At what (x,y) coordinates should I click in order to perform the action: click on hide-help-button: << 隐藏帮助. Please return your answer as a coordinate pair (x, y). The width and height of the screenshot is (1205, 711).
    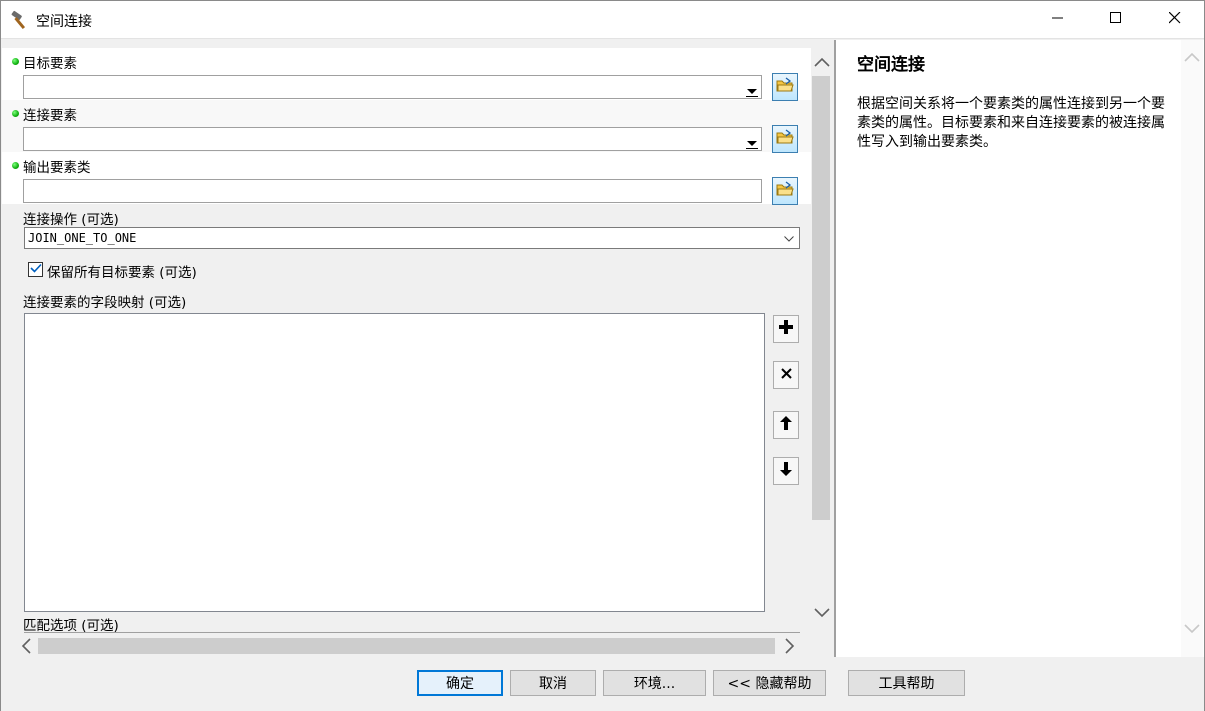
    Looking at the image, I should click on (769, 683).